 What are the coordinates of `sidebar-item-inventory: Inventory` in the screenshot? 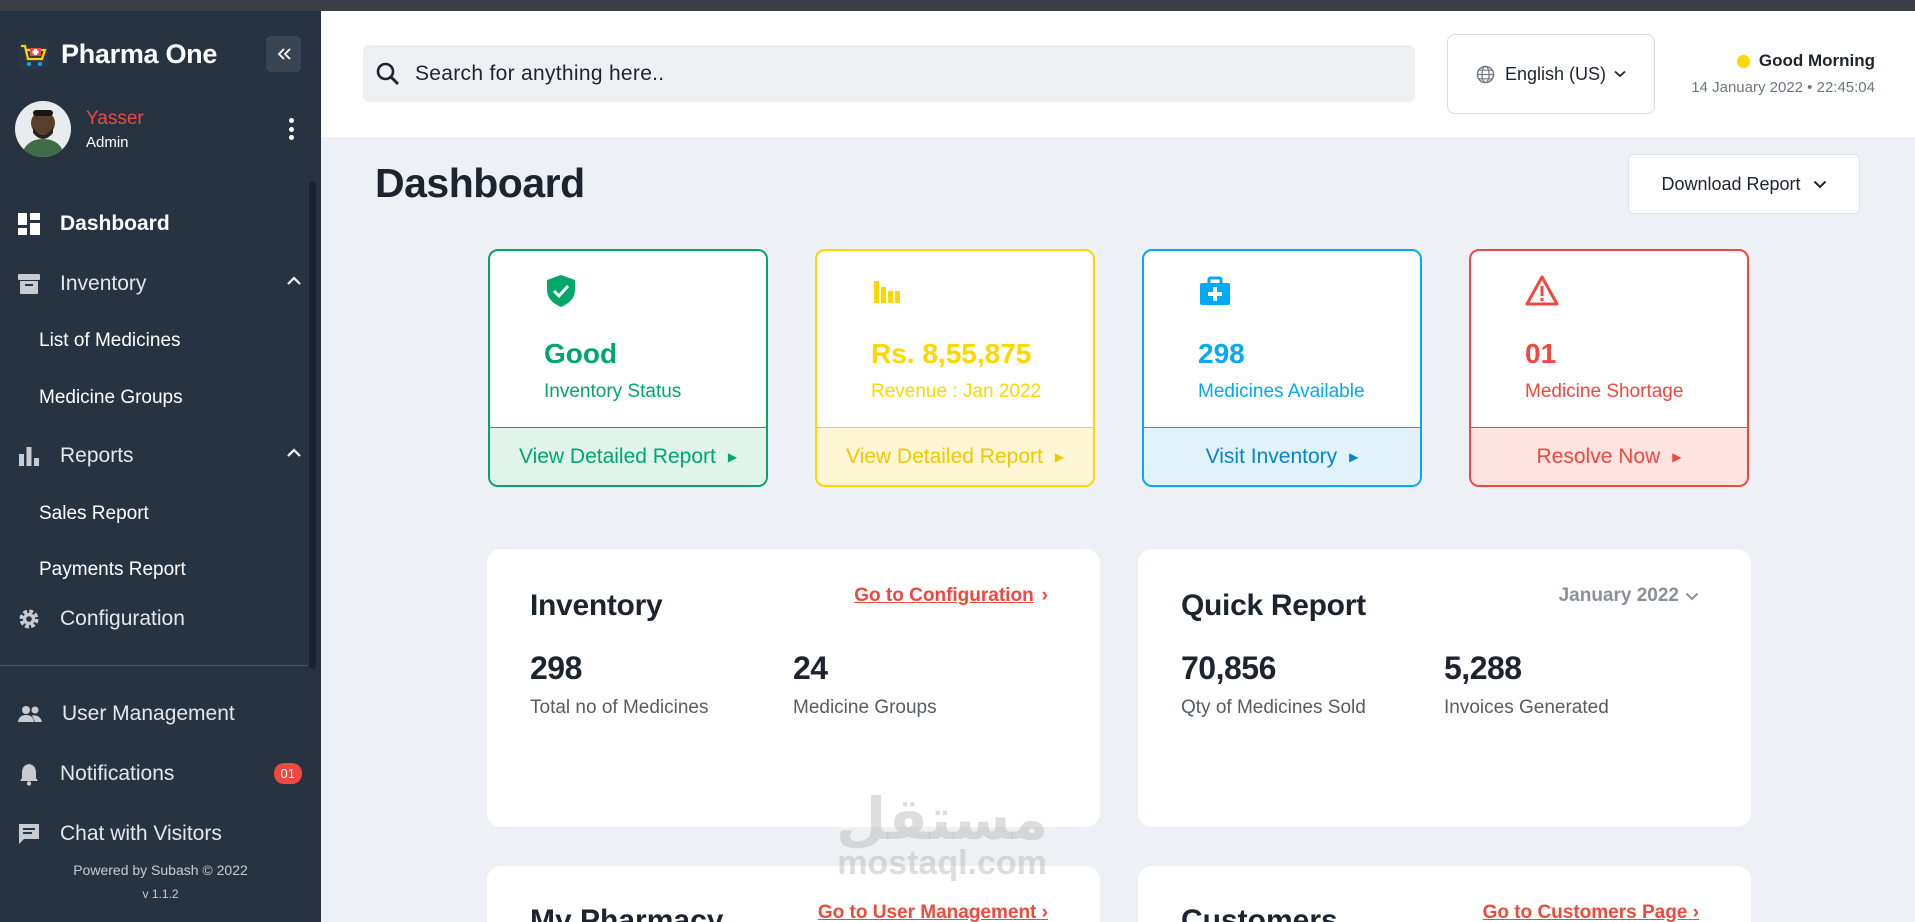 It's located at (159, 284).